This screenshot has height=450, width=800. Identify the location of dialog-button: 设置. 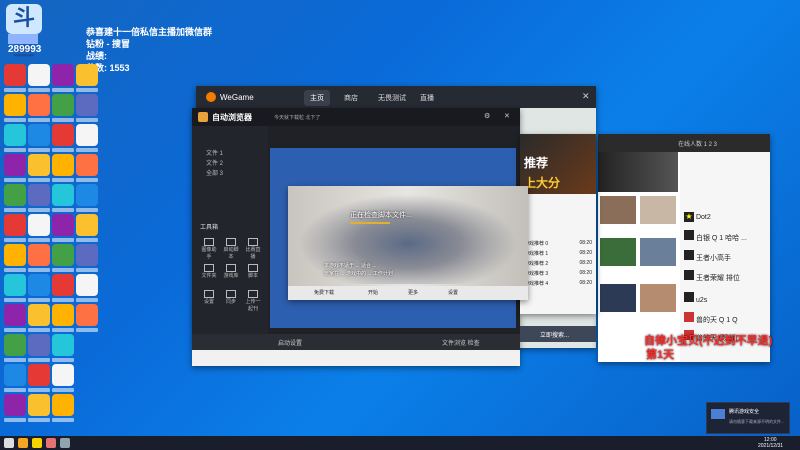
(453, 292).